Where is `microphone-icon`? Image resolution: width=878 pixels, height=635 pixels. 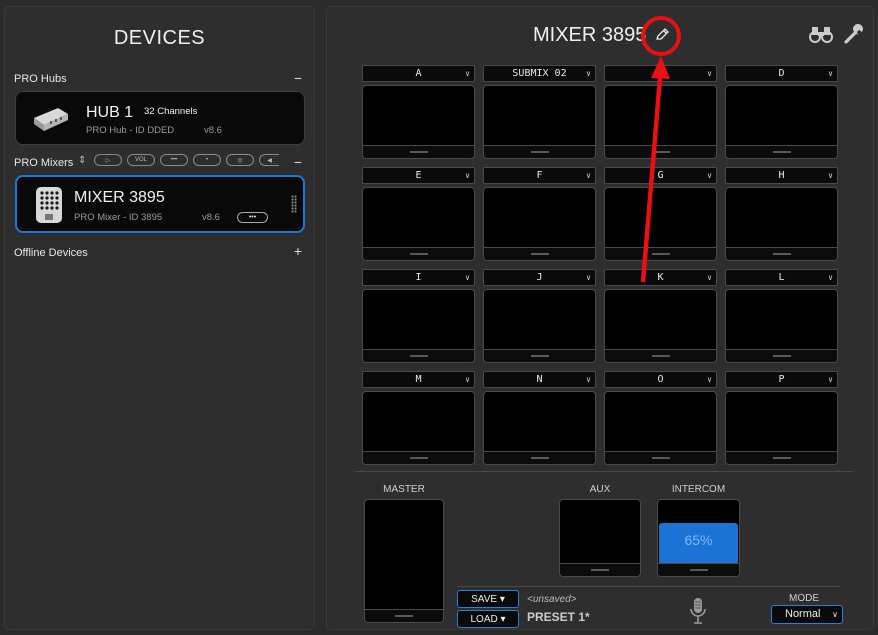 microphone-icon is located at coordinates (698, 611).